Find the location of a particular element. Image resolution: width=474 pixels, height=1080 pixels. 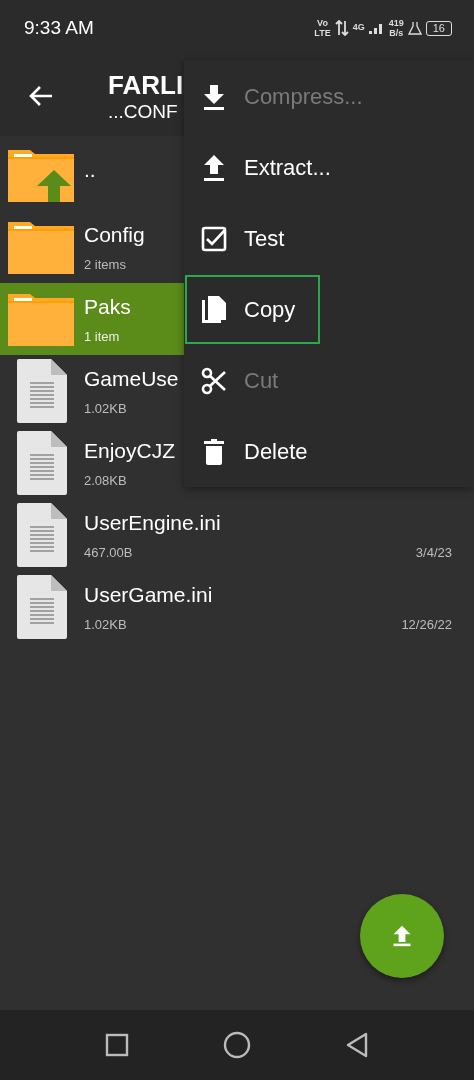

battery-level: 16 is located at coordinates (438, 28).